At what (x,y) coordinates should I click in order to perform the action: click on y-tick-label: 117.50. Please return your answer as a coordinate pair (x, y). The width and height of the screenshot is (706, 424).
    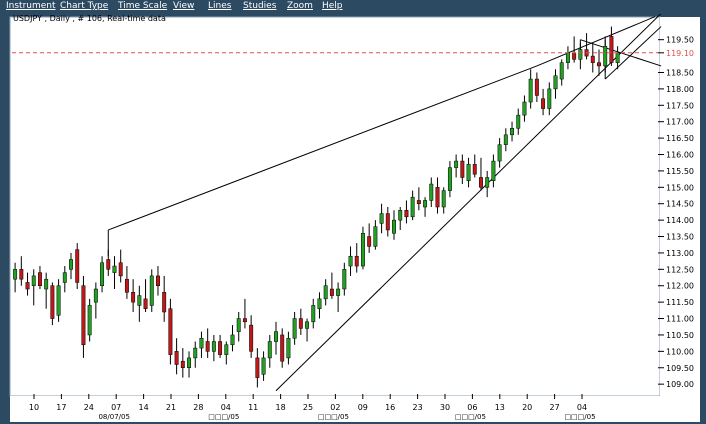
    Looking at the image, I should click on (680, 105).